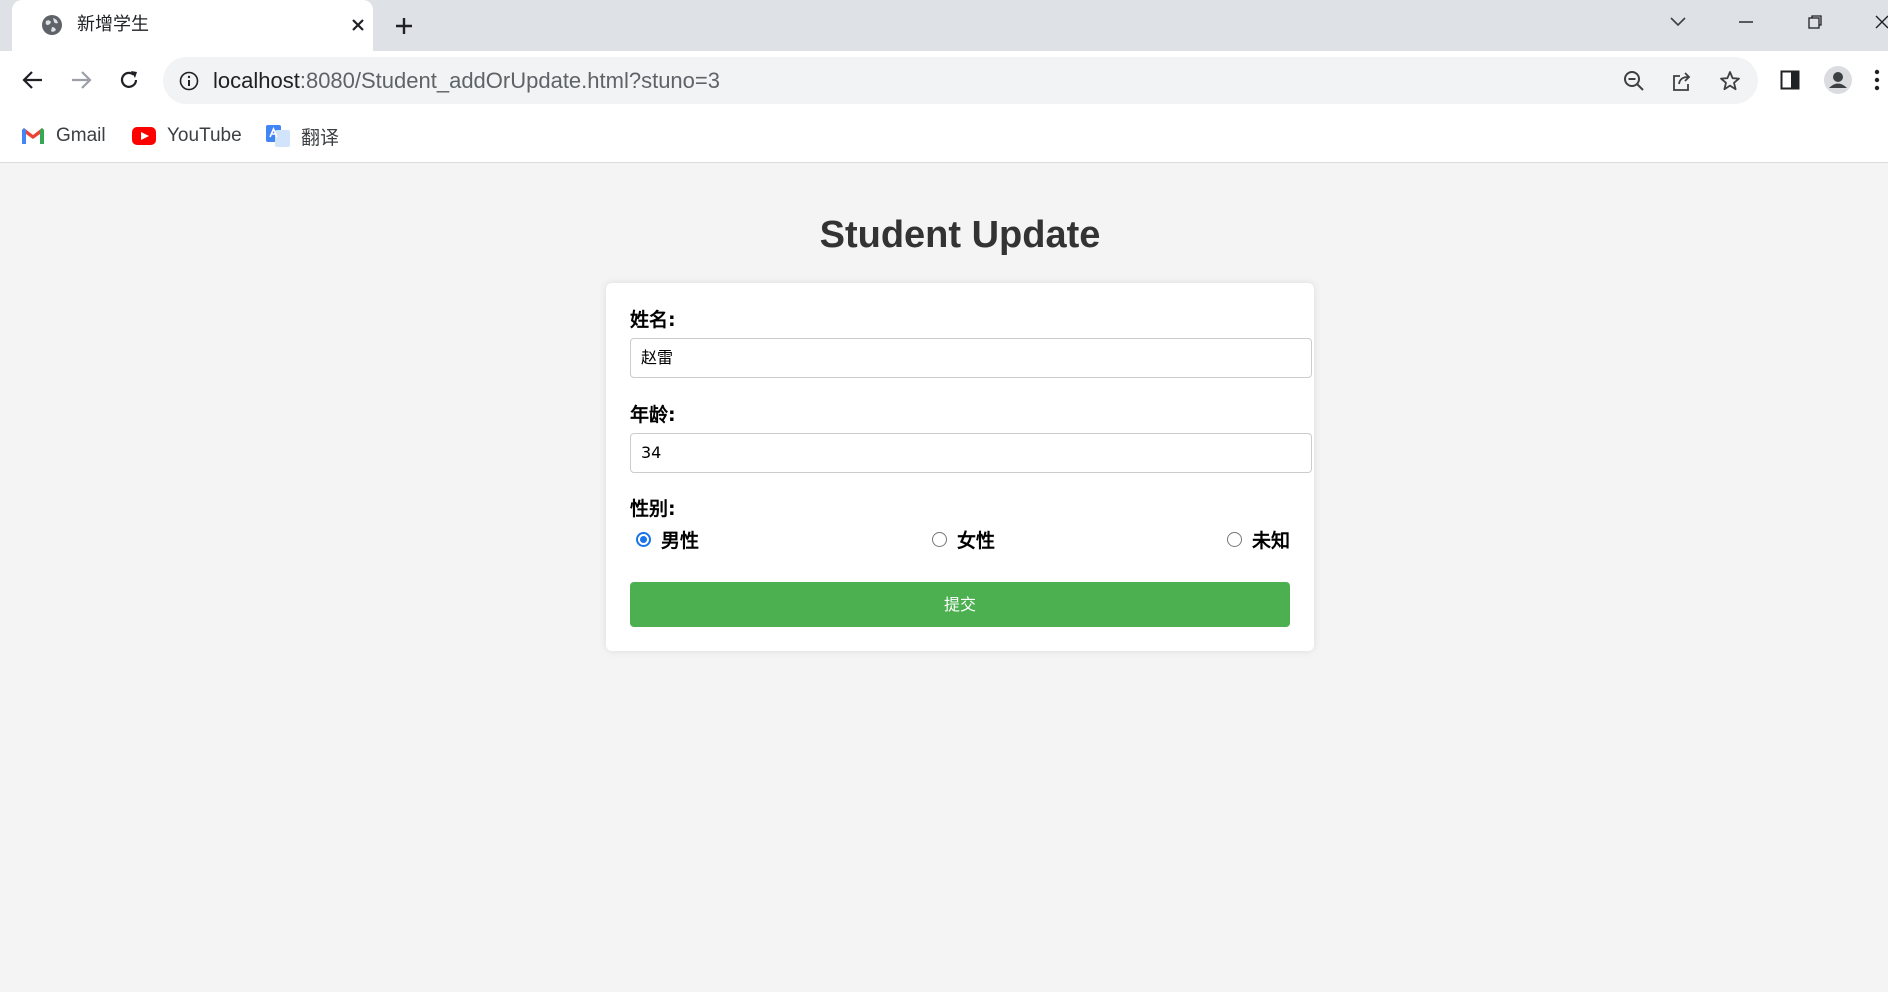 The height and width of the screenshot is (992, 1888). Describe the element at coordinates (971, 358) in the screenshot. I see `name-input: 赵雷` at that location.